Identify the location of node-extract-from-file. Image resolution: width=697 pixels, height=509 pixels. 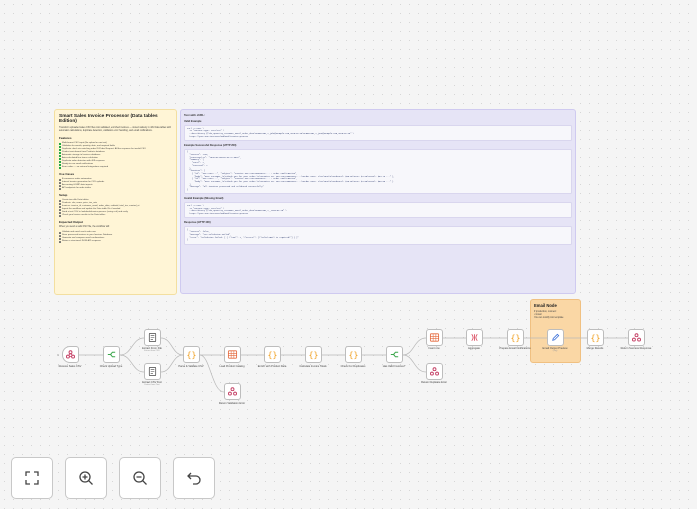
(152, 337).